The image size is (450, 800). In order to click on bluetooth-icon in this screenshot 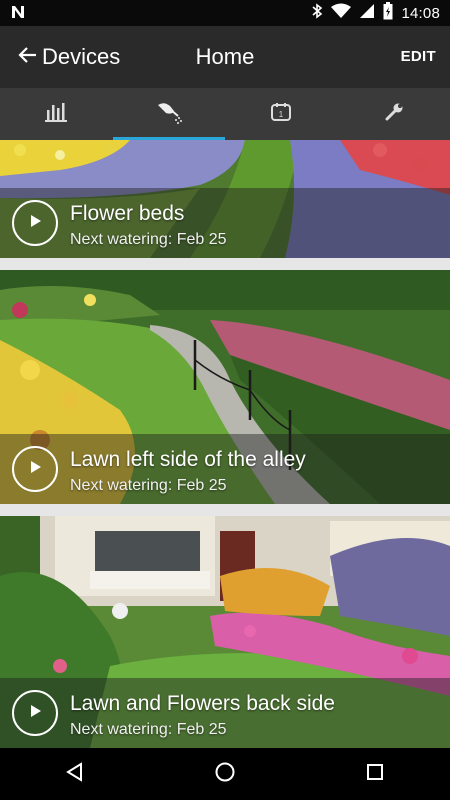, I will do `click(317, 13)`.